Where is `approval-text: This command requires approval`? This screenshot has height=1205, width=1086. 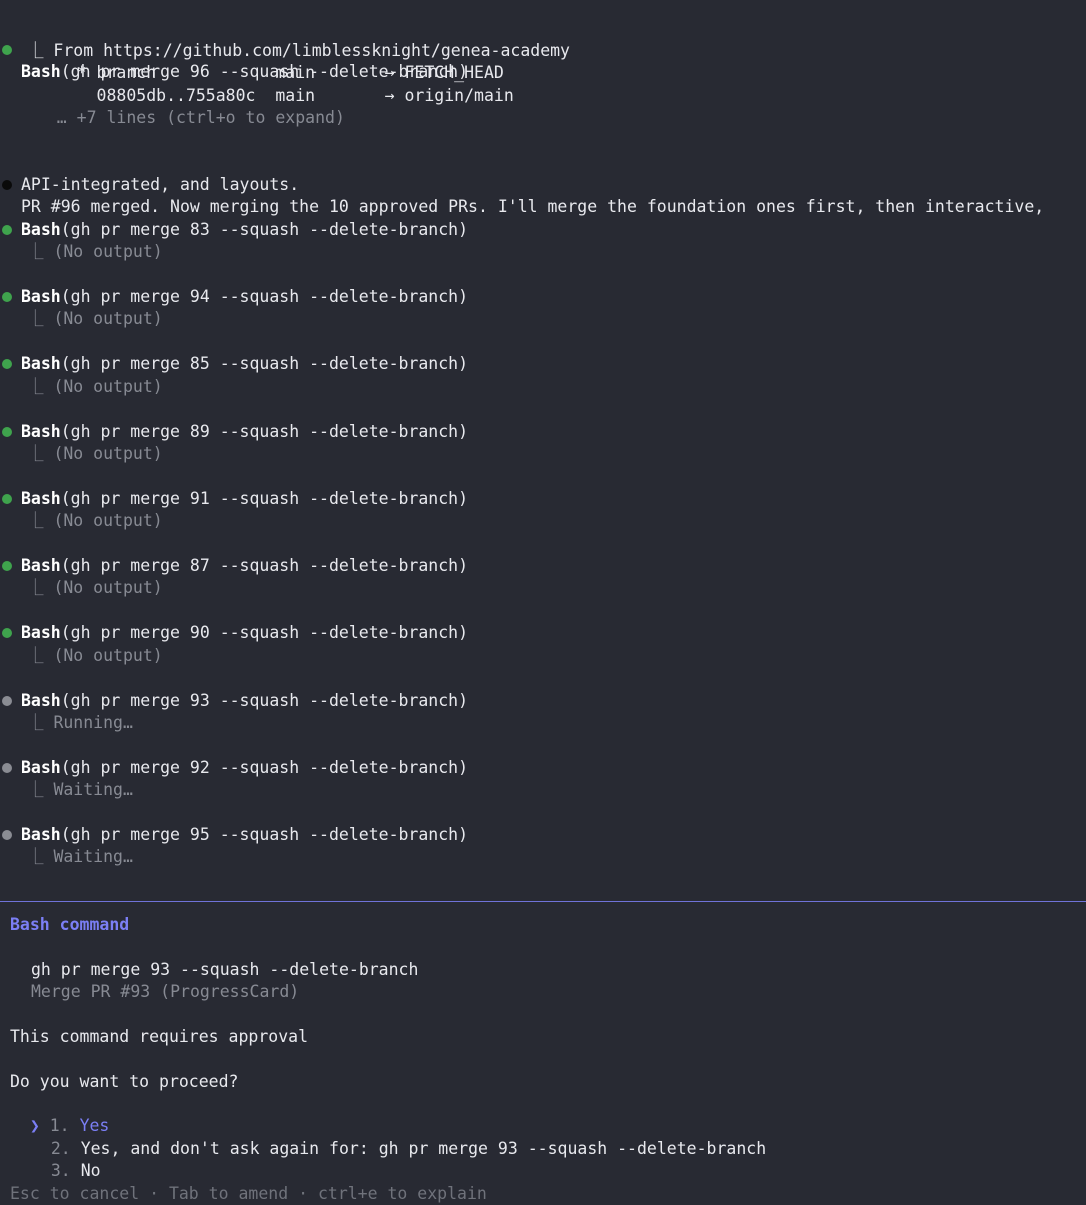
approval-text: This command requires approval is located at coordinates (159, 1036).